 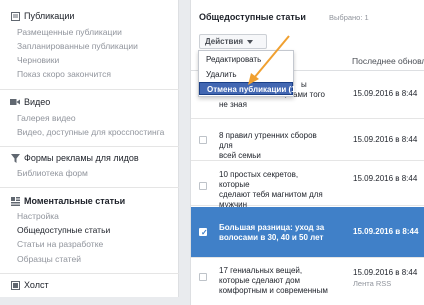 What do you see at coordinates (372, 283) in the screenshot?
I see `article-source: Лента RSS` at bounding box center [372, 283].